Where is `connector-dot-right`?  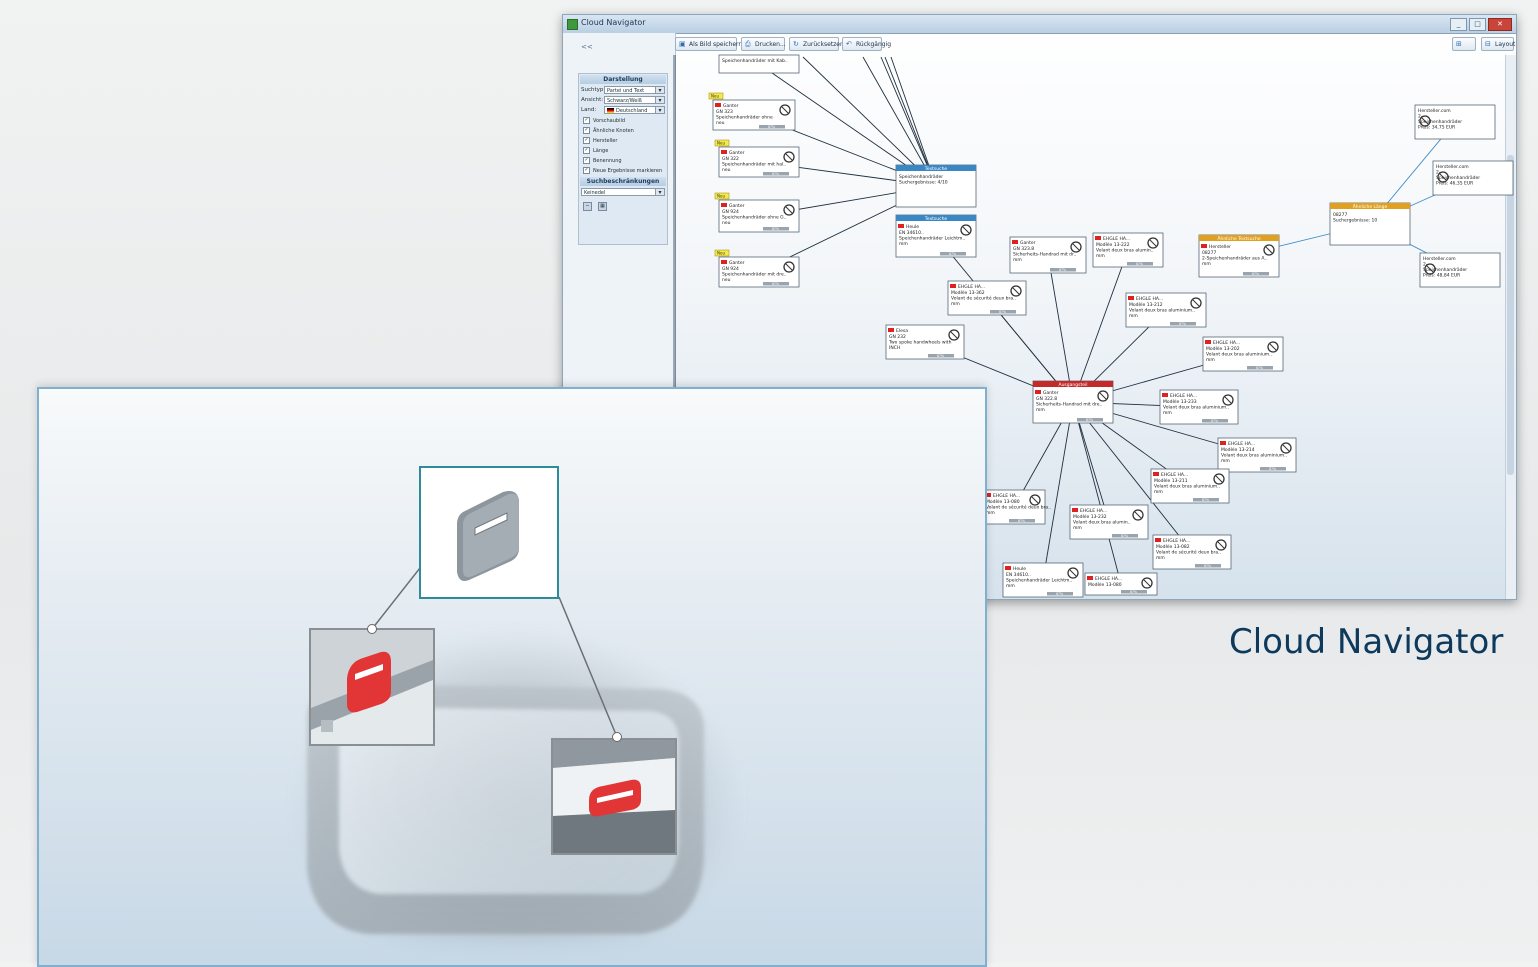 connector-dot-right is located at coordinates (617, 737).